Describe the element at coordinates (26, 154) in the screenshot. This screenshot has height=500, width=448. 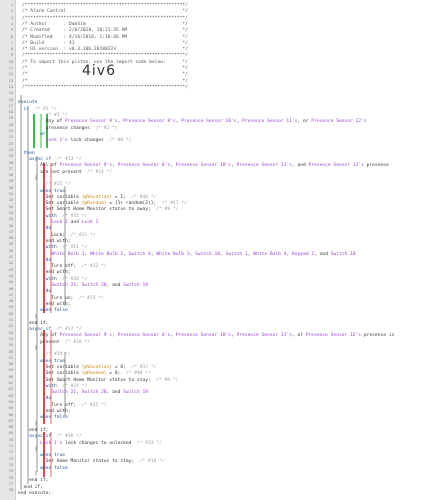
I see `code-line: then` at that location.